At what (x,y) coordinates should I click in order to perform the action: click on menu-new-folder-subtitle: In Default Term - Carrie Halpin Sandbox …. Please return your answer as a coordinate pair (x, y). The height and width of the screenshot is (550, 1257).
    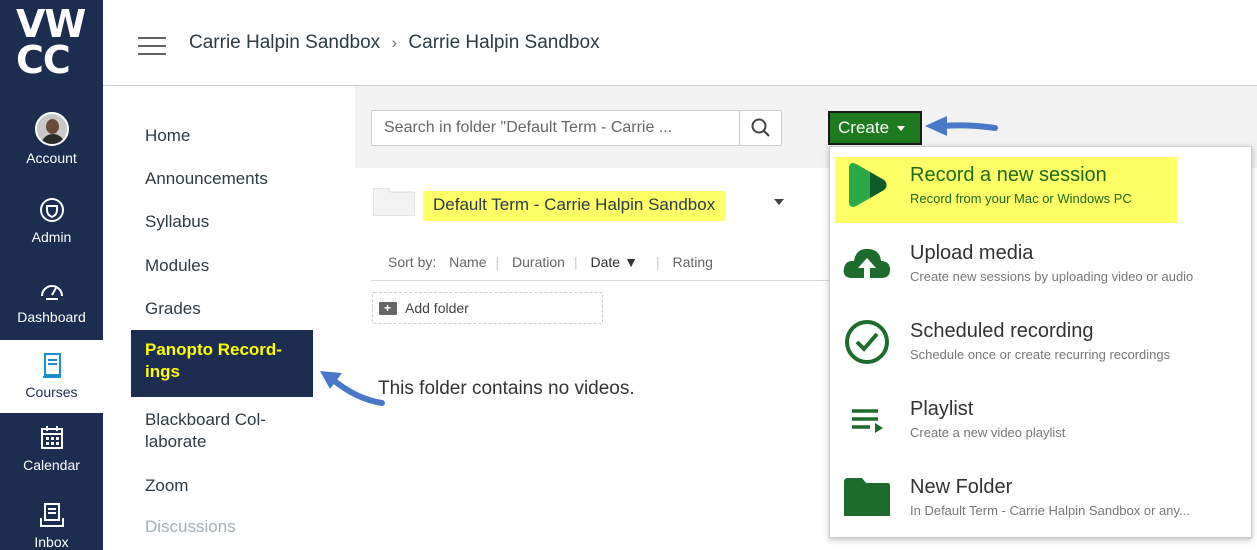
    Looking at the image, I should click on (1050, 510).